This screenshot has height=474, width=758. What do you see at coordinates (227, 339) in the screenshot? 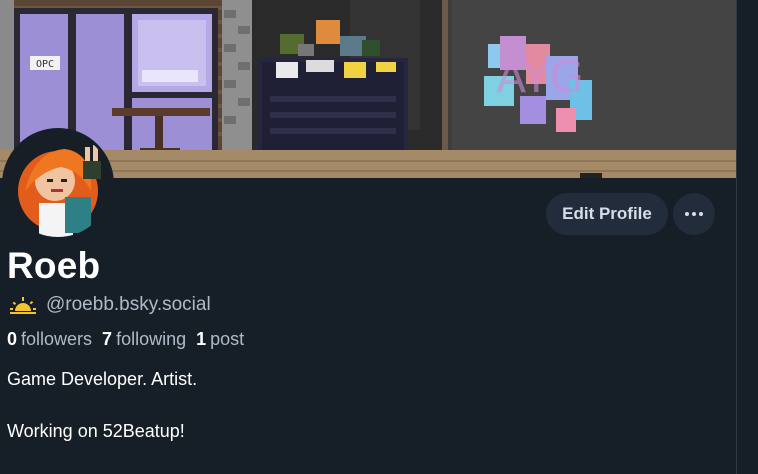
I see `posts-label: post` at bounding box center [227, 339].